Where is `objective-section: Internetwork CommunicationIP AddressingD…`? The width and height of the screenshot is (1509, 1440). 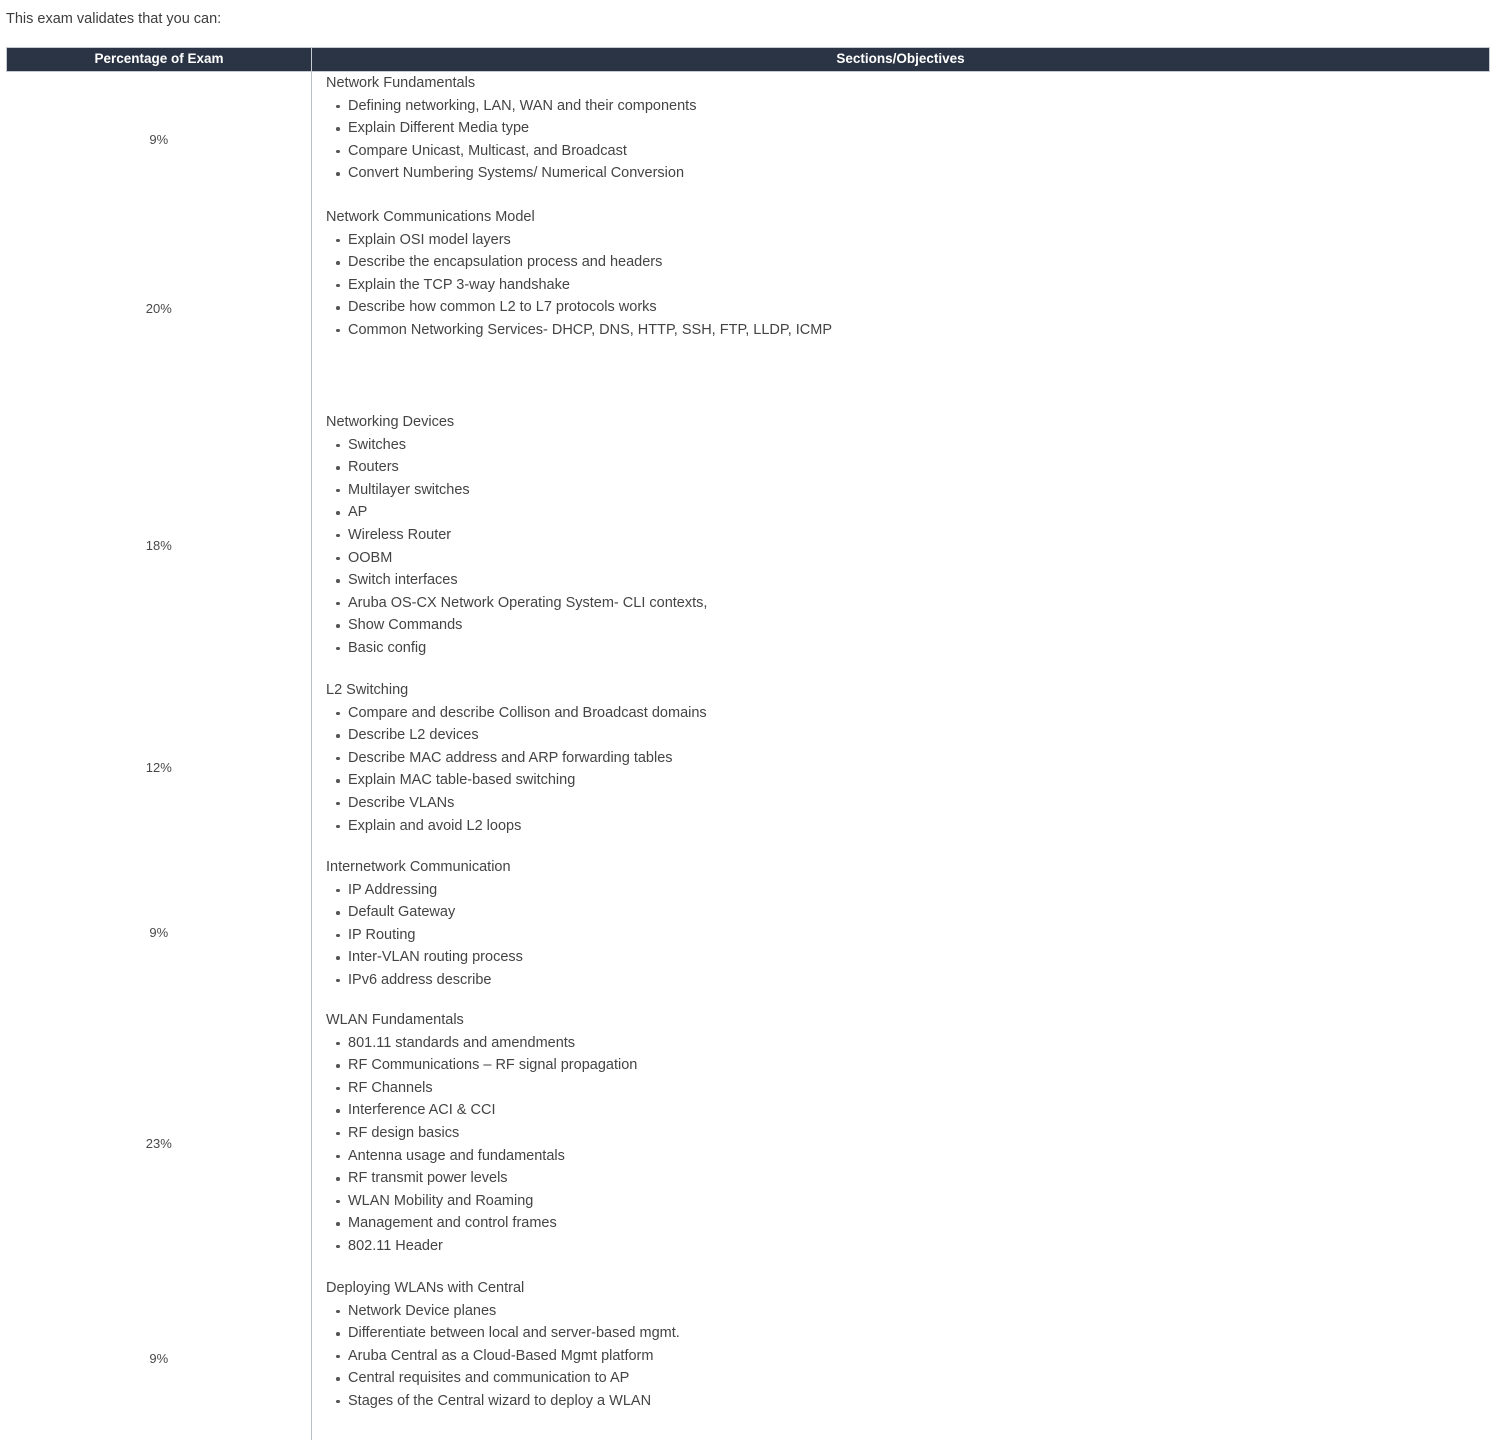
objective-section: Internetwork CommunicationIP AddressingD… is located at coordinates (908, 932).